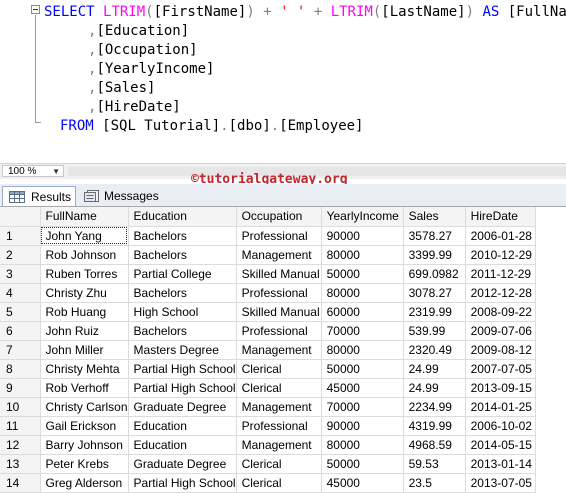 The image size is (566, 493). Describe the element at coordinates (84, 464) in the screenshot. I see `table-cell: Peter Krebs` at that location.